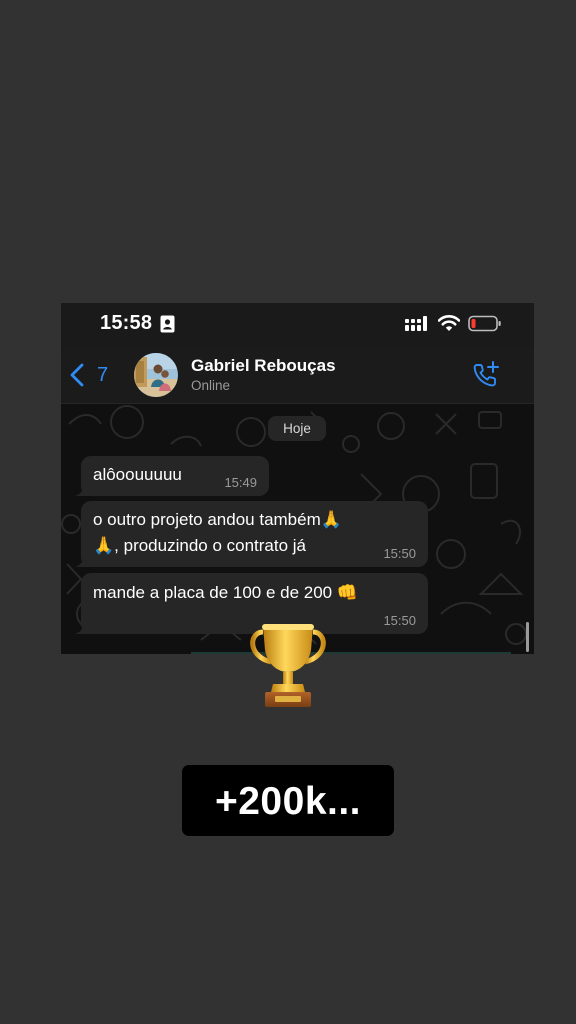 This screenshot has height=1024, width=576. I want to click on contact-card-icon, so click(167, 324).